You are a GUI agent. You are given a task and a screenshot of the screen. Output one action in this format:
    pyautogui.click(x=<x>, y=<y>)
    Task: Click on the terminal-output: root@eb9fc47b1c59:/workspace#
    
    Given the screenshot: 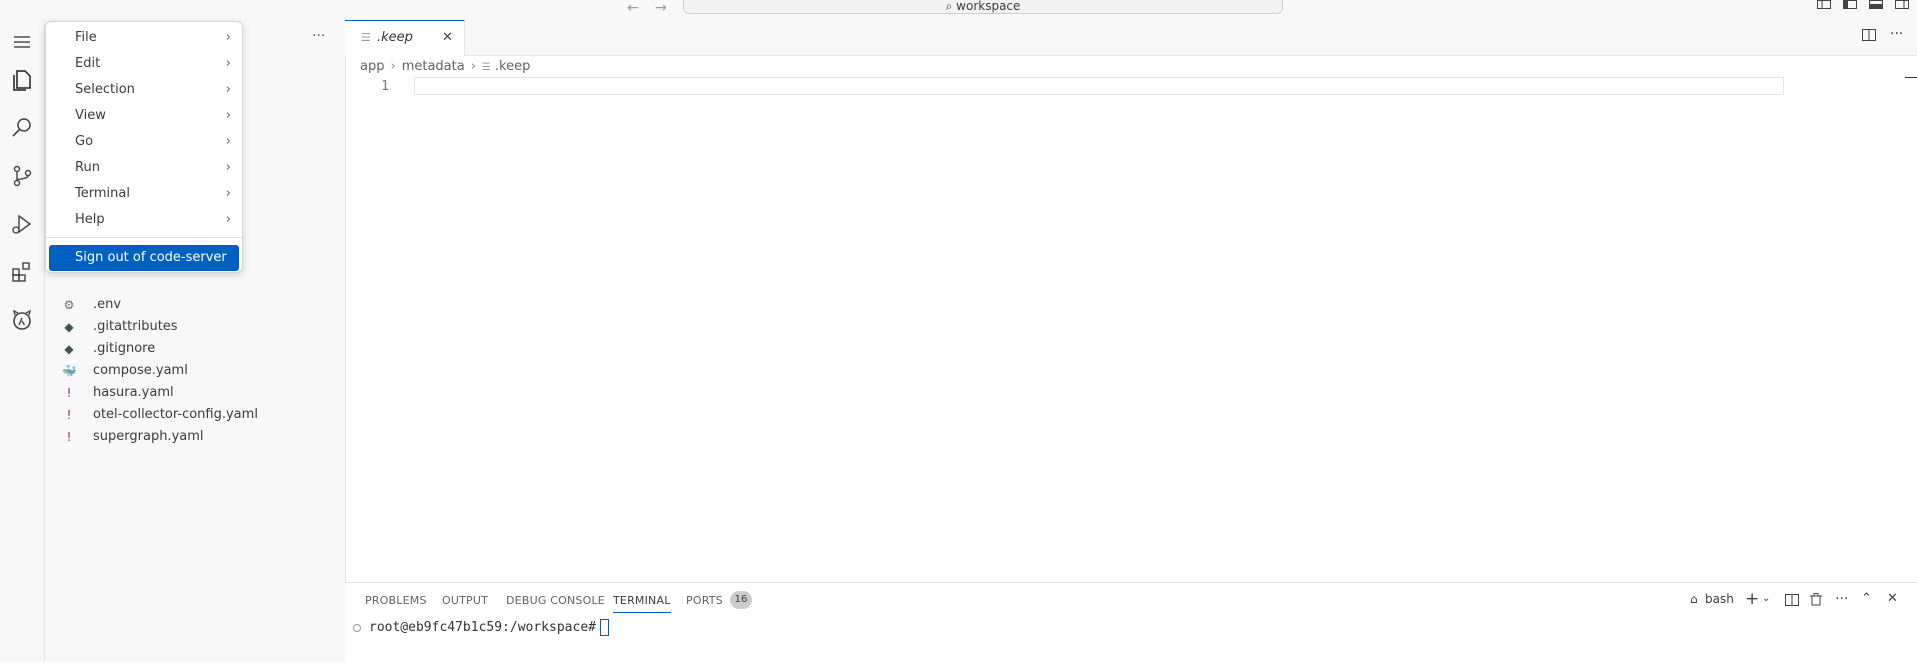 What is the action you would take?
    pyautogui.click(x=481, y=627)
    